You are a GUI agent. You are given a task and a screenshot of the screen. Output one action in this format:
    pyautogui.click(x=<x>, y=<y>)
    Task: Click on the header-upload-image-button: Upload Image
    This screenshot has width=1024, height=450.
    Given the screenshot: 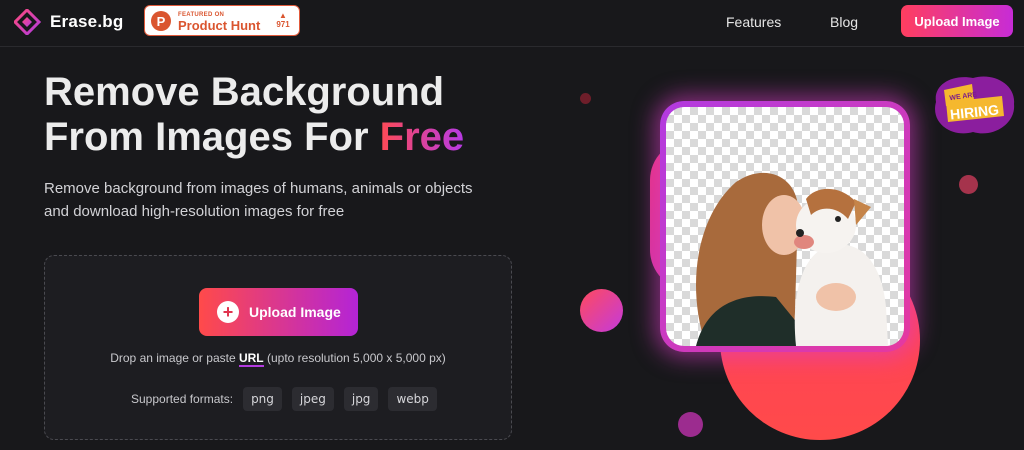 What is the action you would take?
    pyautogui.click(x=957, y=21)
    